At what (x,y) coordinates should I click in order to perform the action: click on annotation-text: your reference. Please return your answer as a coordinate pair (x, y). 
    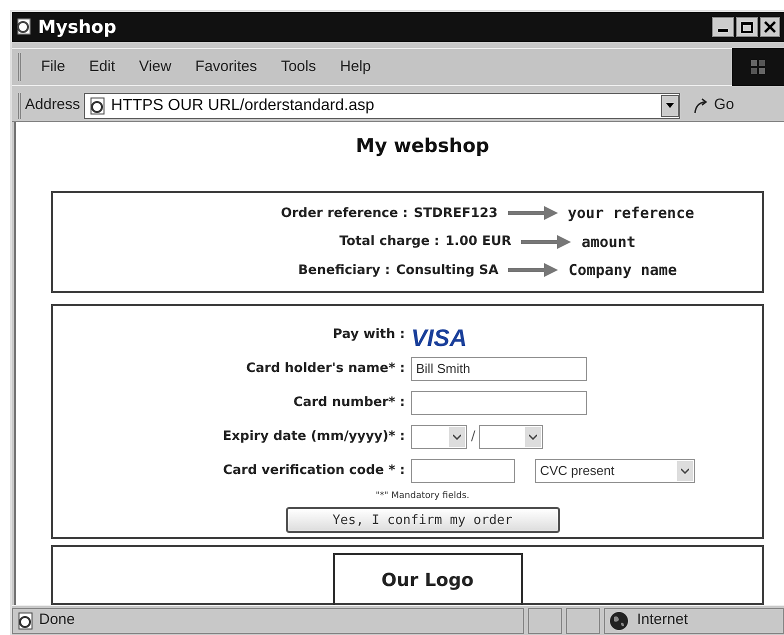
    Looking at the image, I should click on (631, 213).